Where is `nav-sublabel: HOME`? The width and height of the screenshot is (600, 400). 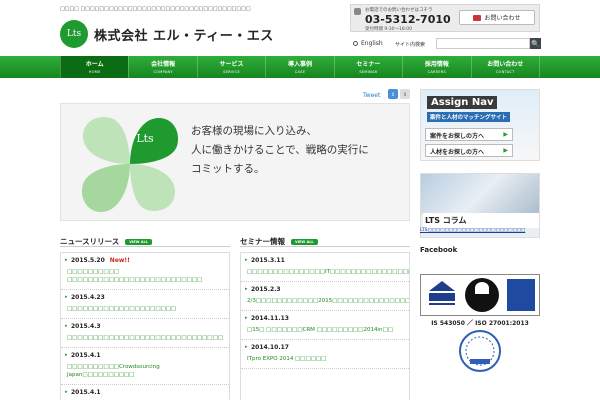
nav-sublabel: HOME is located at coordinates (94, 72).